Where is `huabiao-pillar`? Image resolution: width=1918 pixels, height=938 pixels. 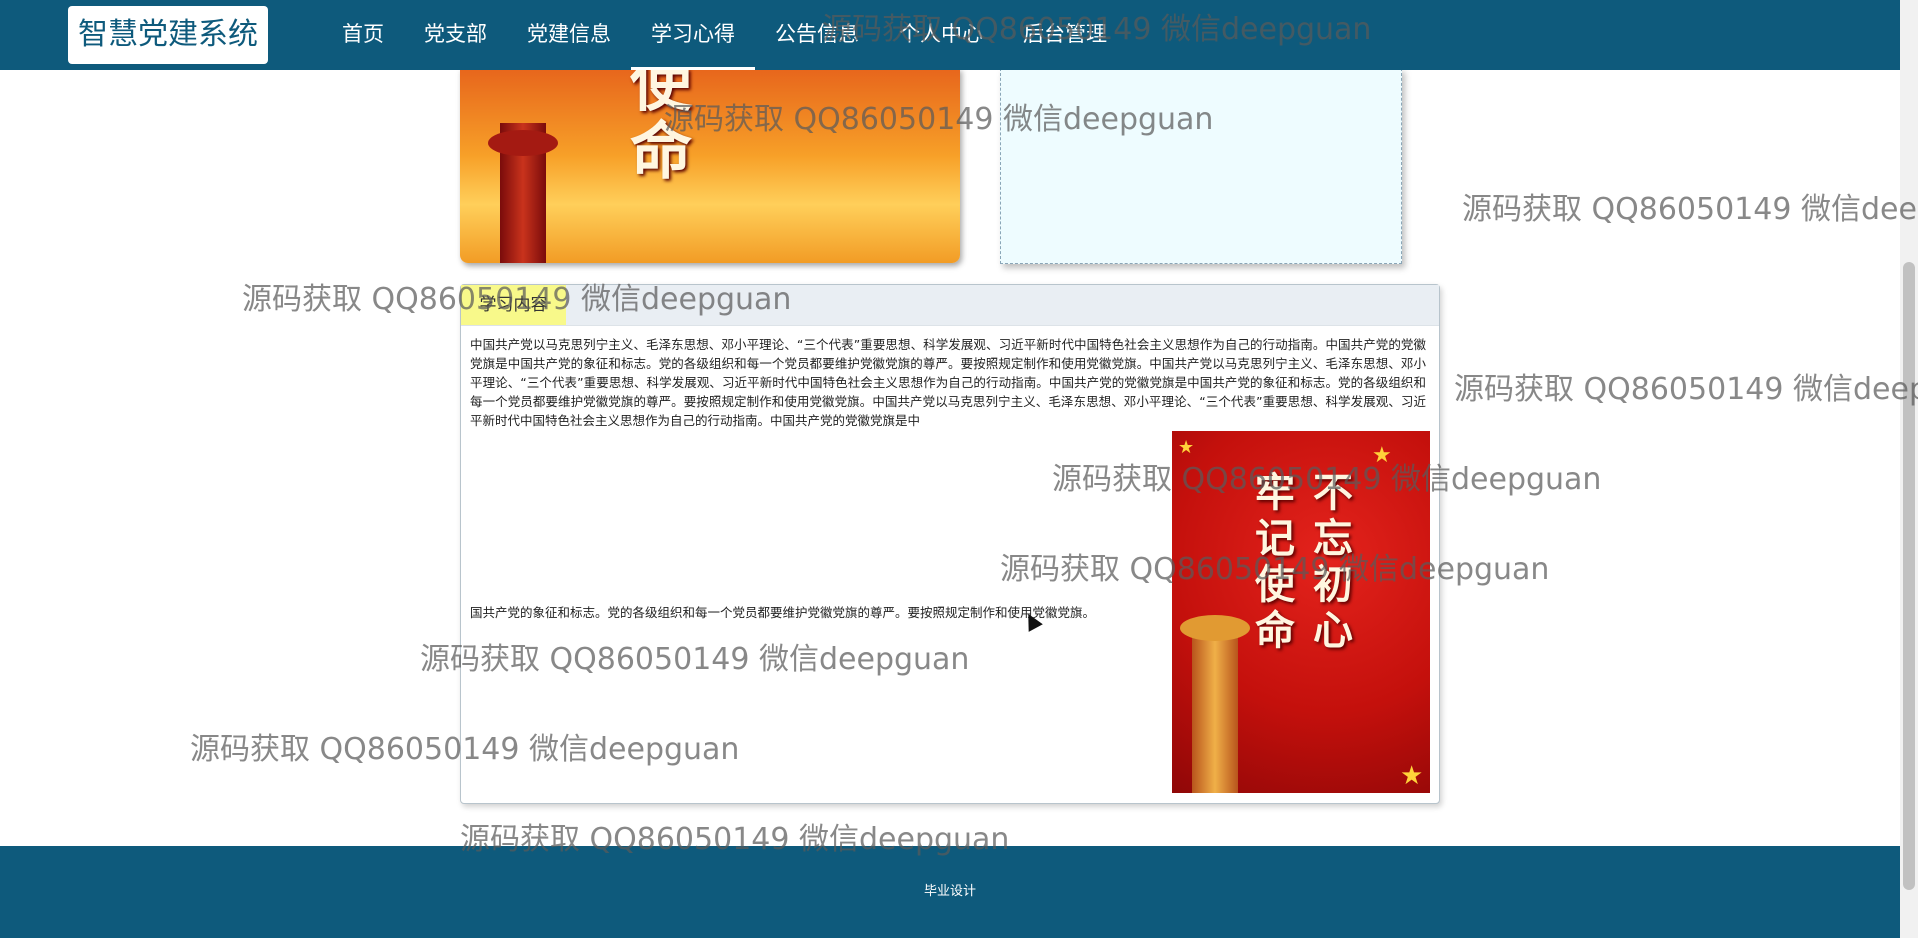
huabiao-pillar is located at coordinates (1215, 706).